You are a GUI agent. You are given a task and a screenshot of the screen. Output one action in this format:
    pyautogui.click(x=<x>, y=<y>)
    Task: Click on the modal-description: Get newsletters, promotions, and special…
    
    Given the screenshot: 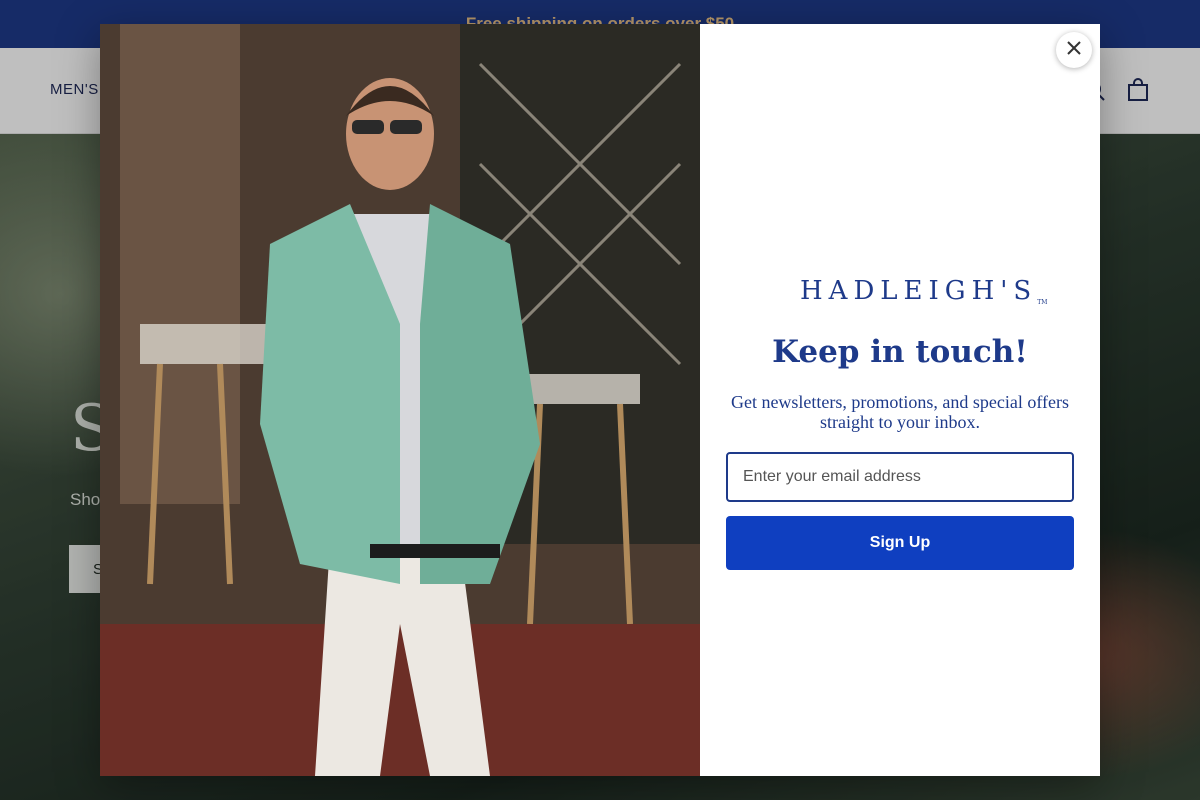 What is the action you would take?
    pyautogui.click(x=900, y=412)
    